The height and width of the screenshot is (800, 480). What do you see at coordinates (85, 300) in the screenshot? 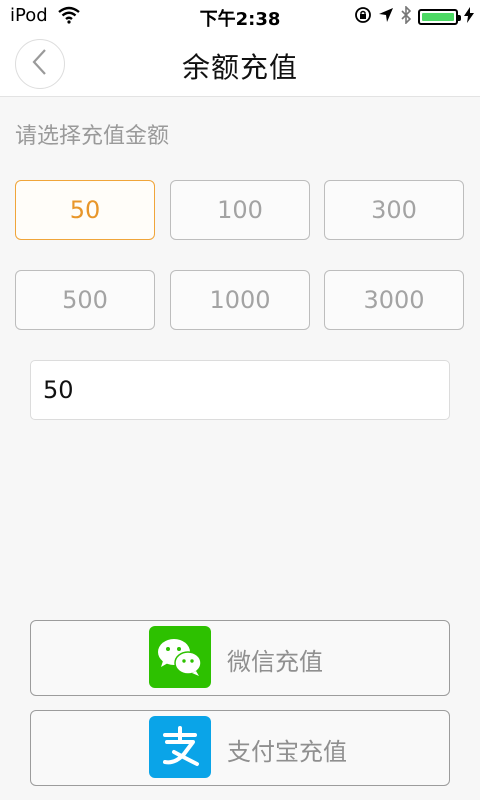
I see `amount-option-500: 500` at bounding box center [85, 300].